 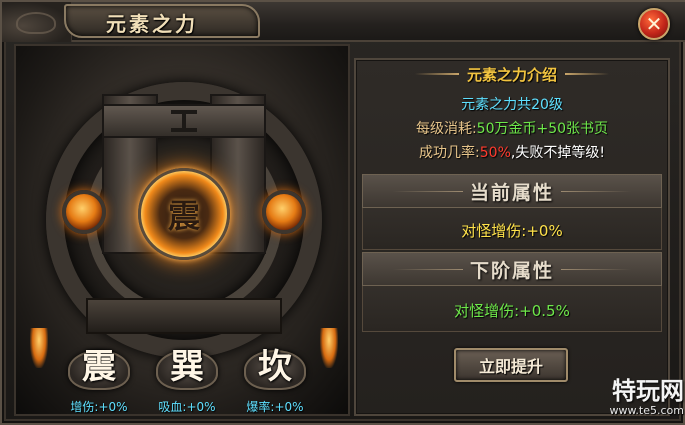 I want to click on info-header: 元素之力介绍, so click(x=512, y=74).